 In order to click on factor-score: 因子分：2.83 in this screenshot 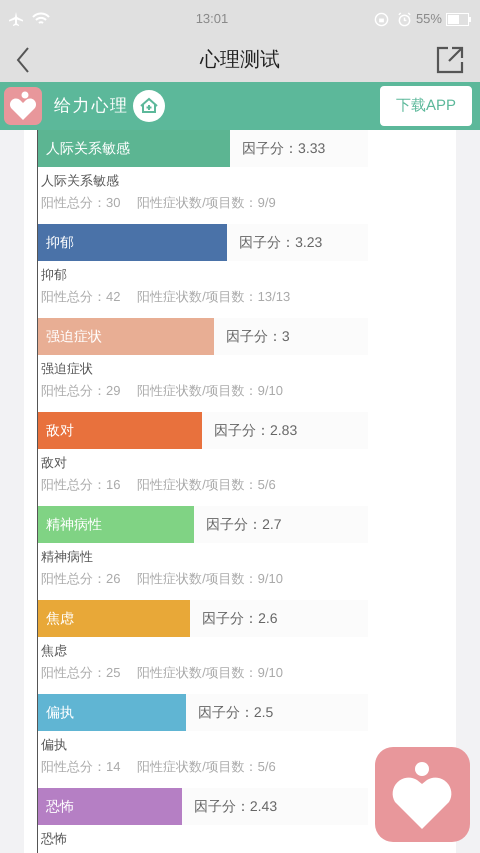, I will do `click(256, 430)`.